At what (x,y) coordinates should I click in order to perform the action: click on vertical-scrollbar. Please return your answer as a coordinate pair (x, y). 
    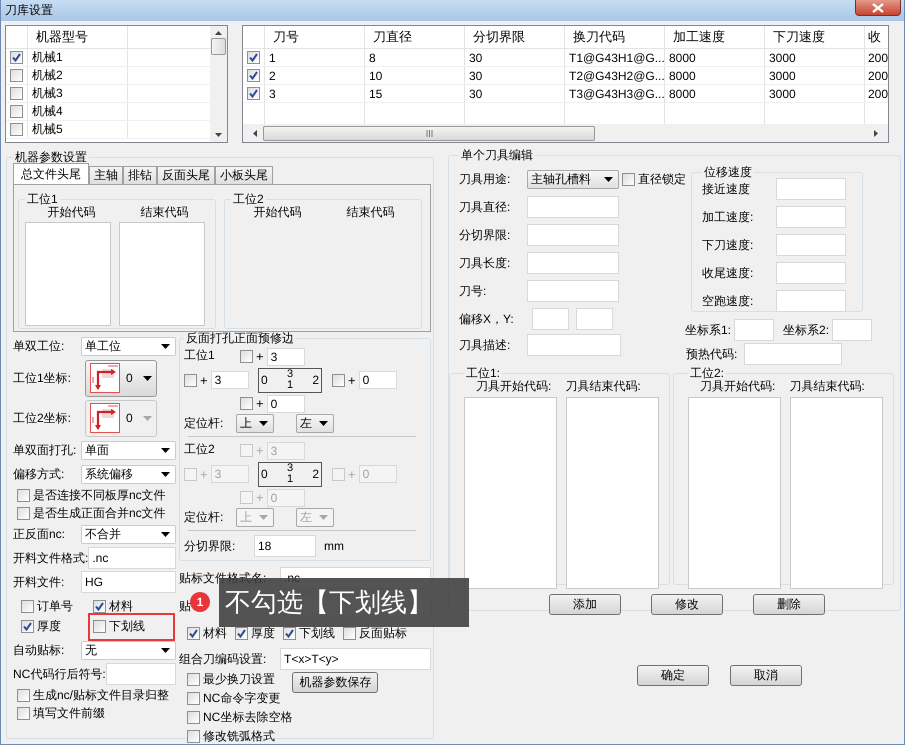
    Looking at the image, I should click on (218, 84).